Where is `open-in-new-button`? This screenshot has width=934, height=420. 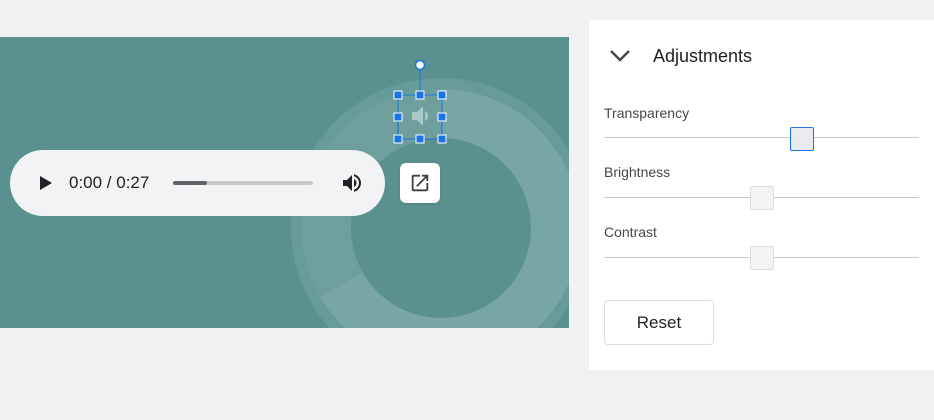 open-in-new-button is located at coordinates (420, 183).